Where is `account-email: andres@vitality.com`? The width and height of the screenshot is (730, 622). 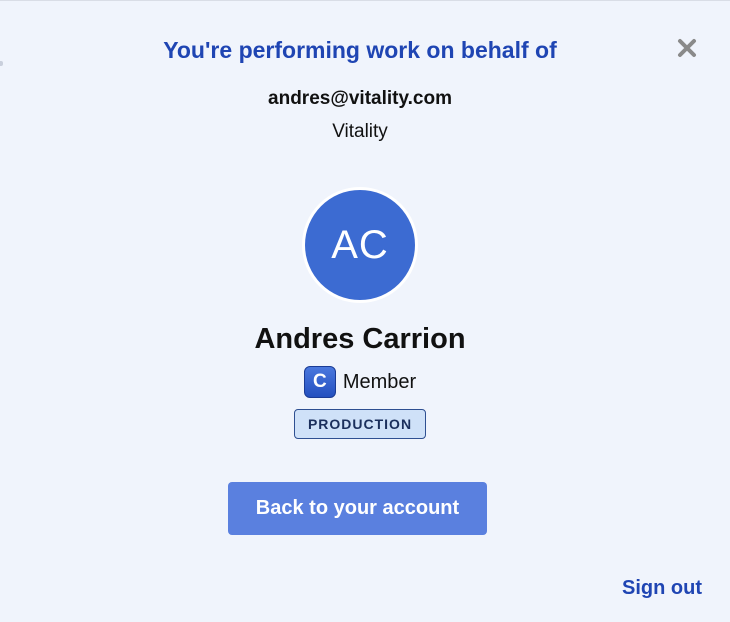
account-email: andres@vitality.com is located at coordinates (360, 98).